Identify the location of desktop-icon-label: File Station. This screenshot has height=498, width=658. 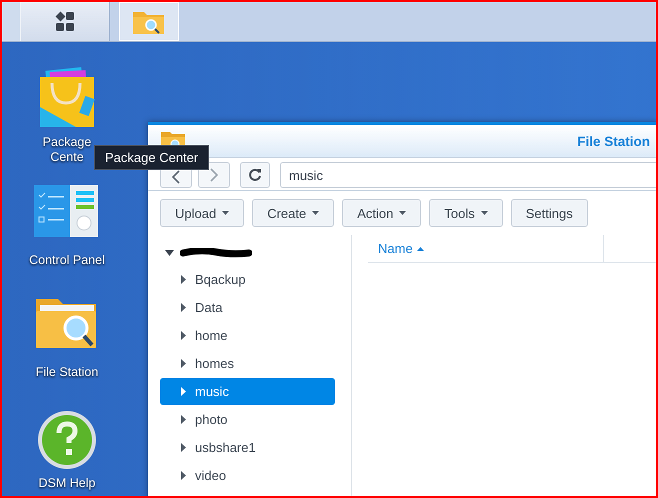
(67, 372).